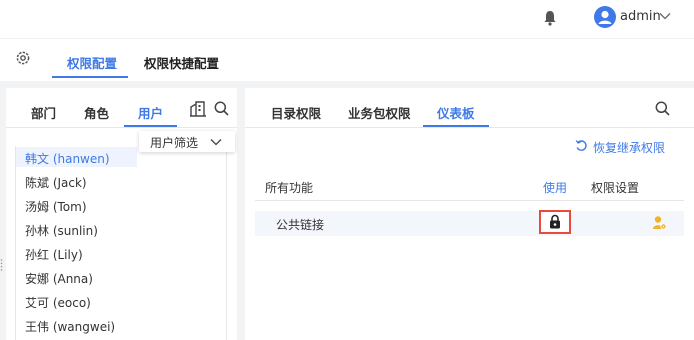 The width and height of the screenshot is (694, 340). I want to click on tab-permission-quick-config: 权限快捷配置, so click(181, 62).